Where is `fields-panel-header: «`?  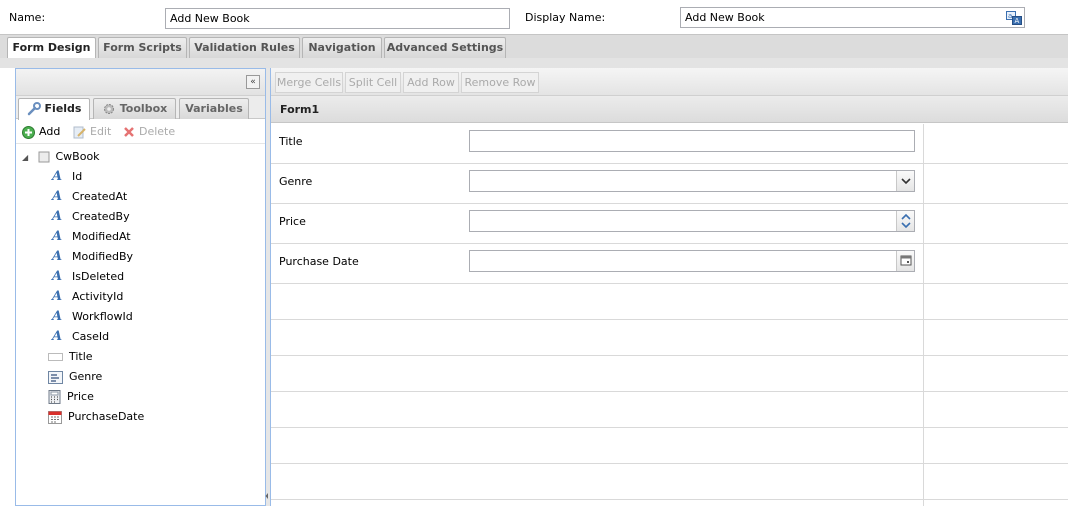 fields-panel-header: « is located at coordinates (140, 82).